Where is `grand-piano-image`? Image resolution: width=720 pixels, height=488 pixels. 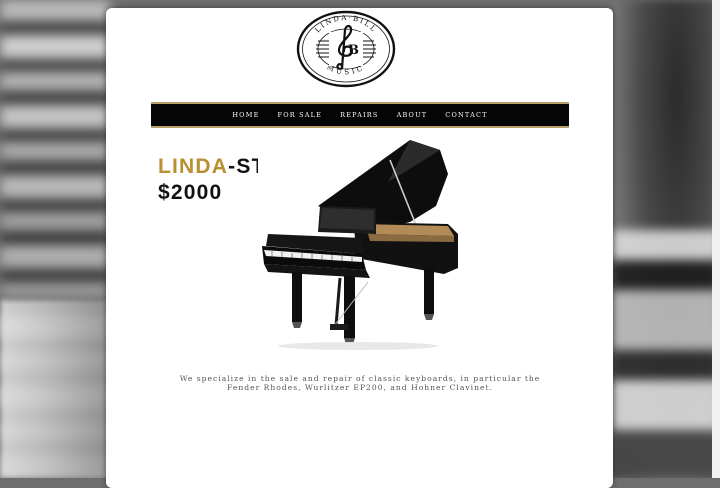
grand-piano-image is located at coordinates (359, 245).